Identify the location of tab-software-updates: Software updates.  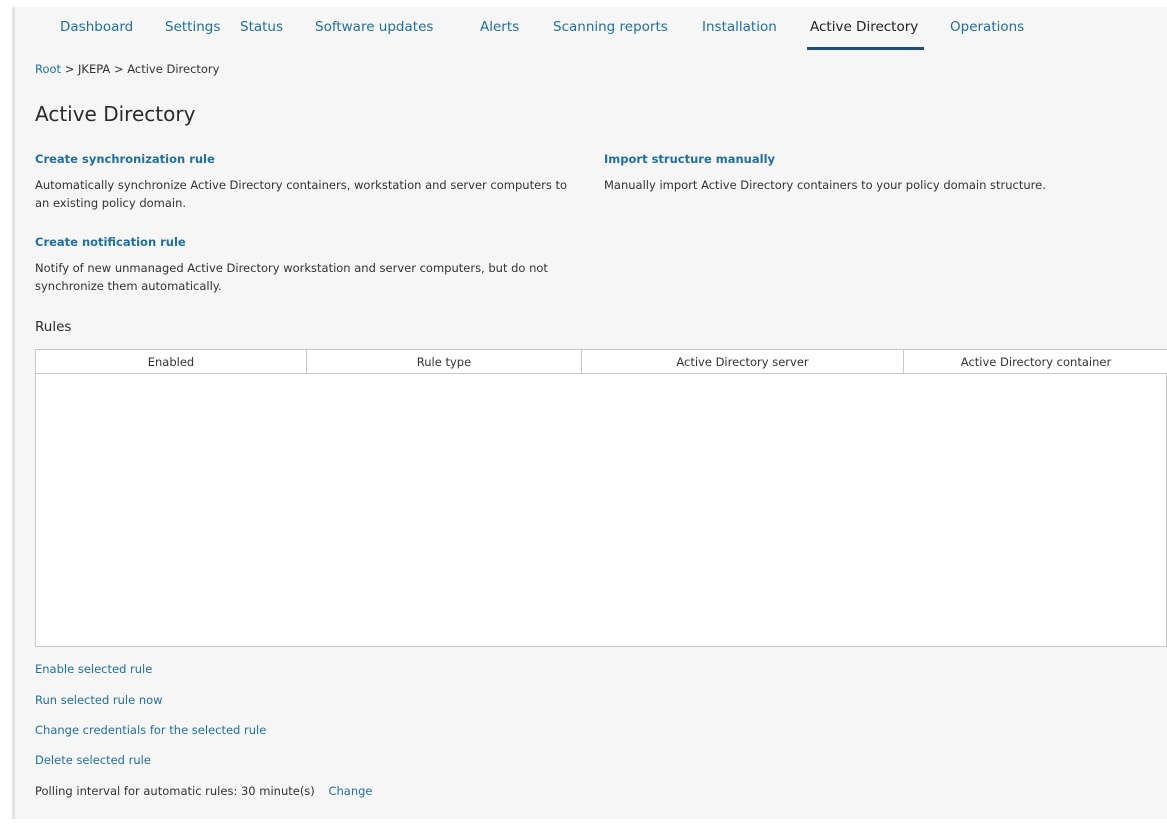
(374, 27).